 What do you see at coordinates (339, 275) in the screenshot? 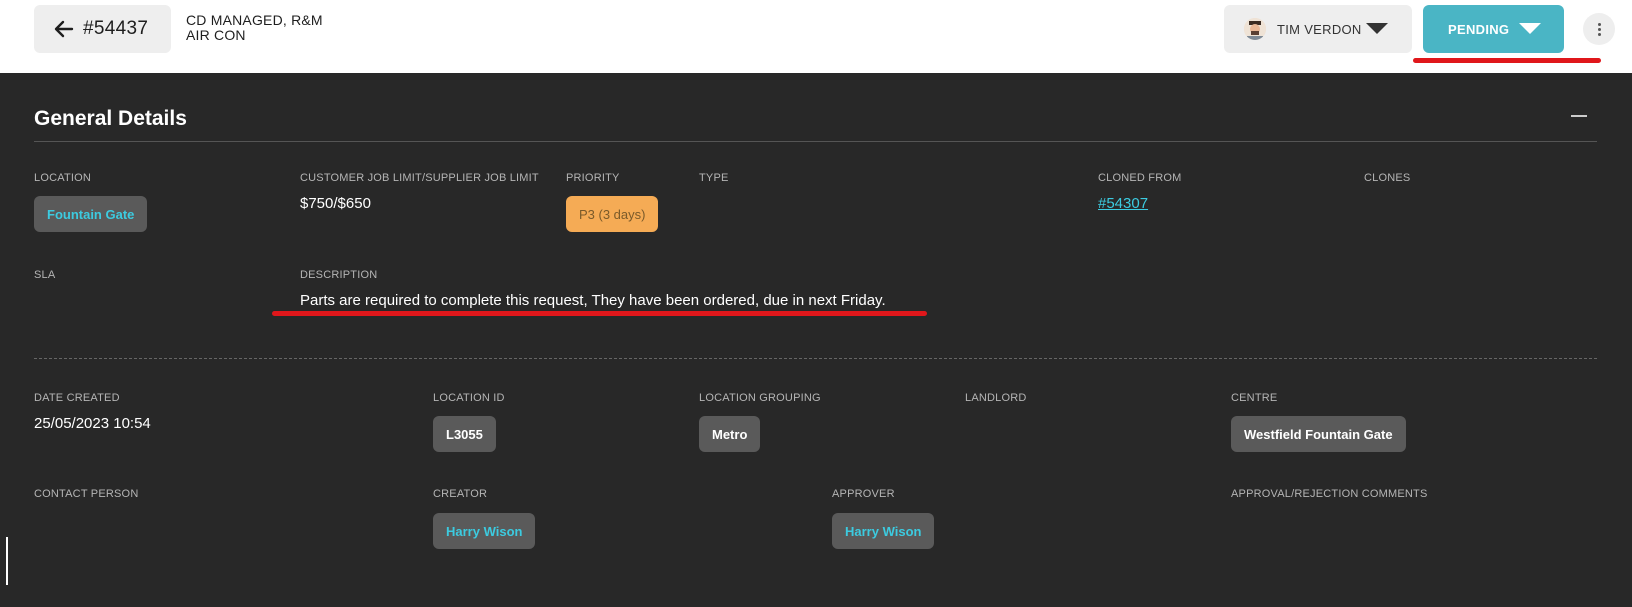
I see `description-label: DESCRIPTION` at bounding box center [339, 275].